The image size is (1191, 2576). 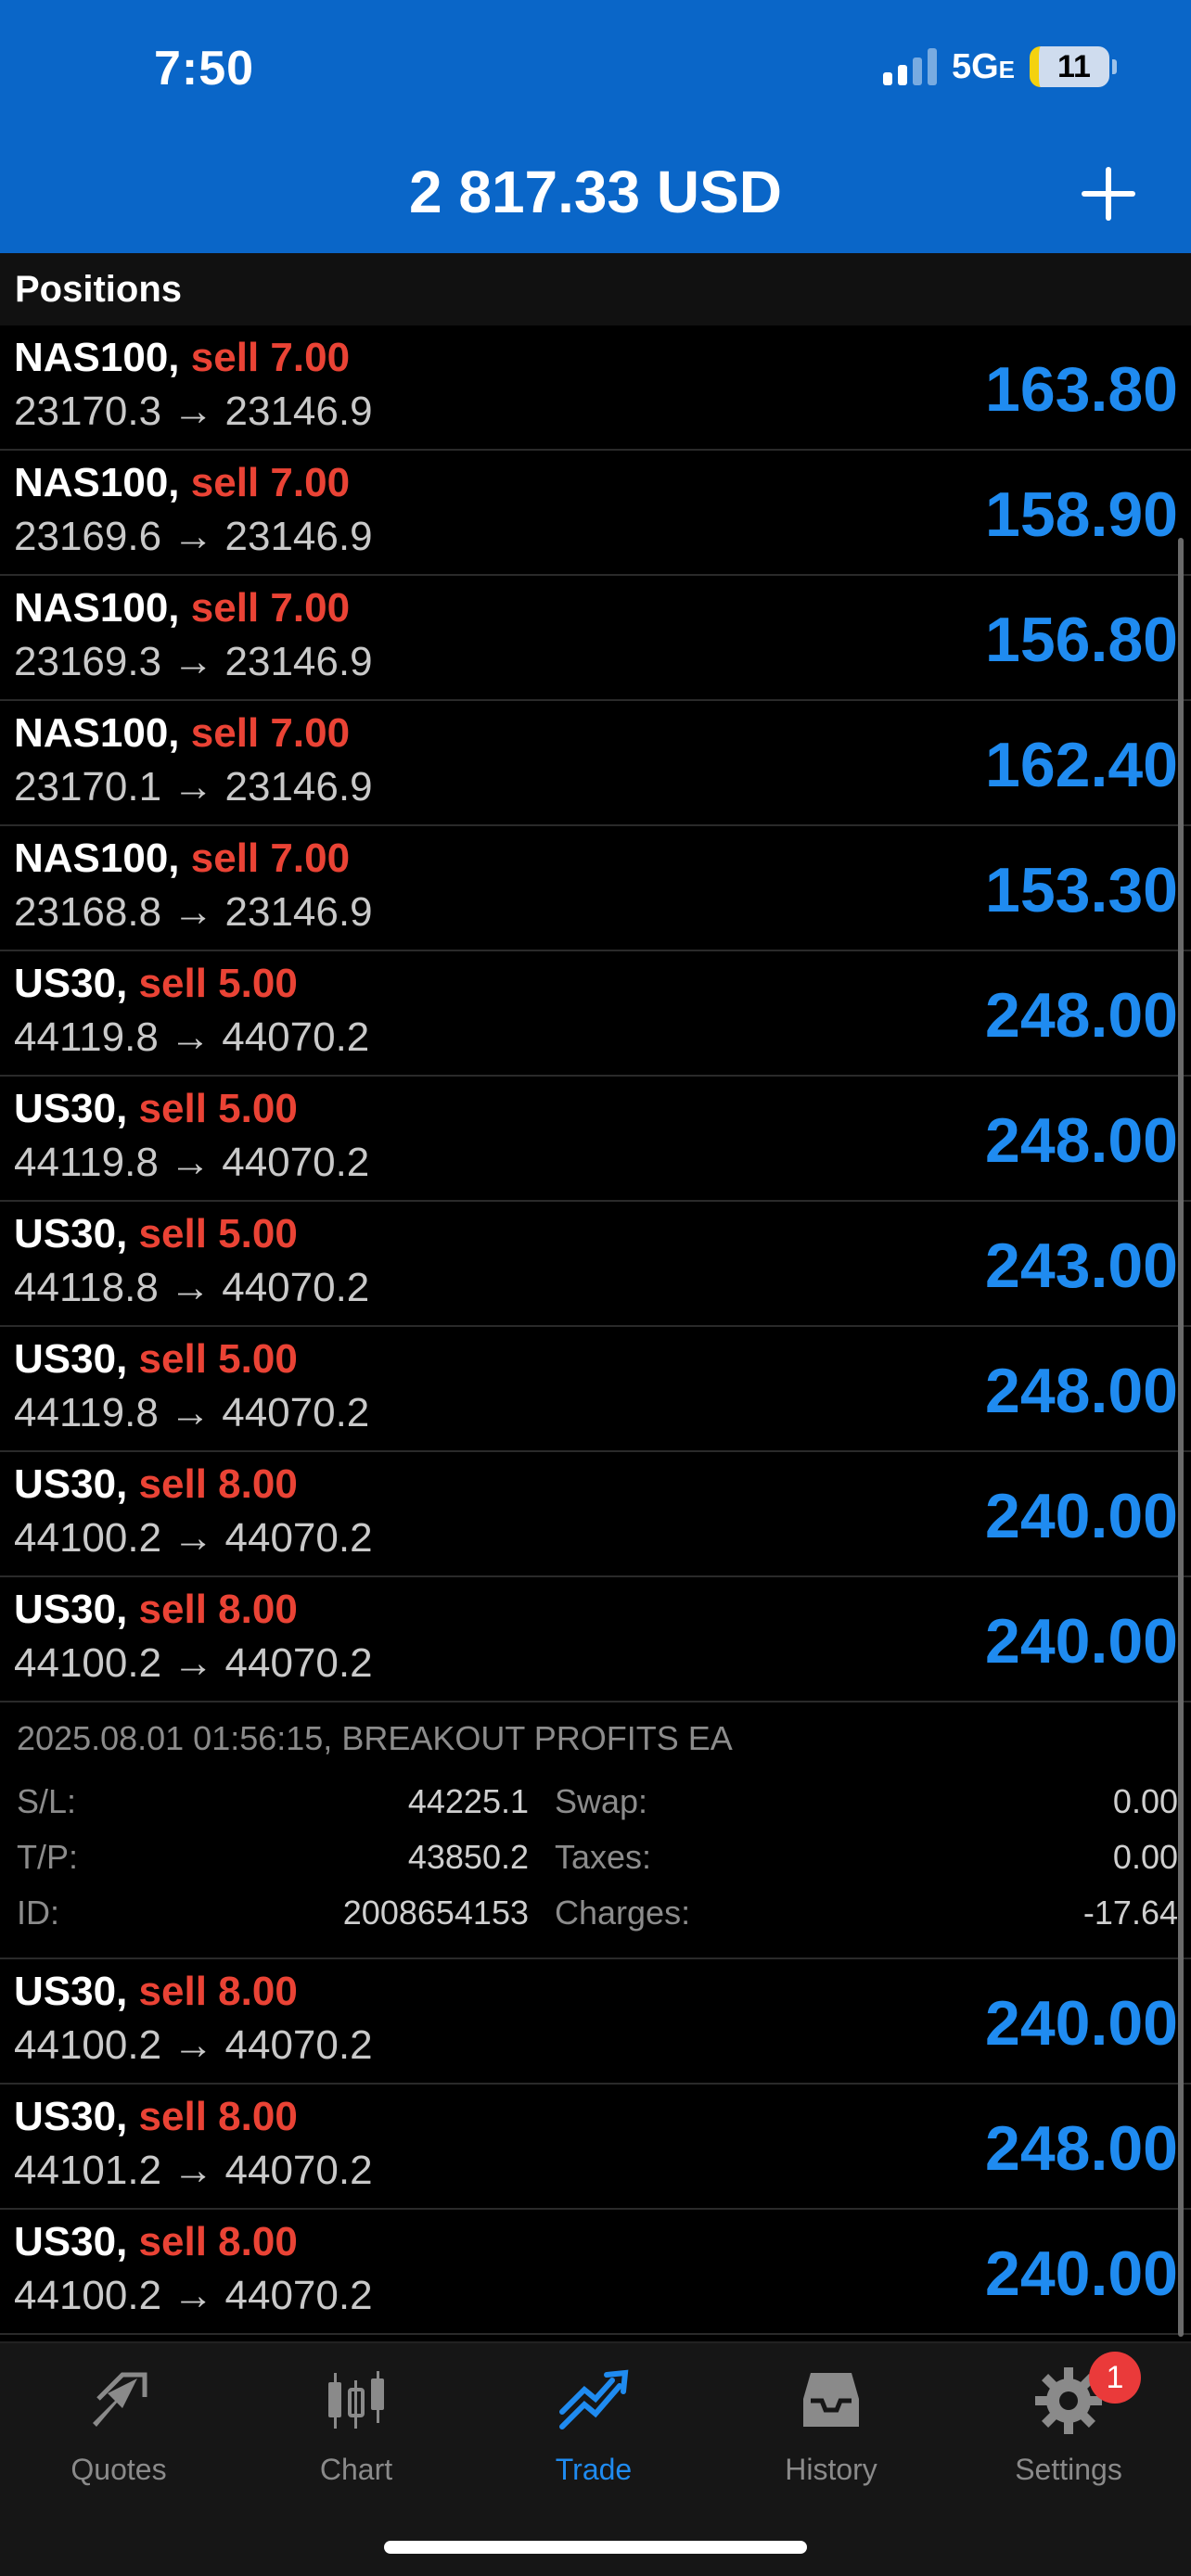 I want to click on position-row: NAS100, sell 7.00 23170.3 → 23146.9 163.80, so click(x=595, y=388).